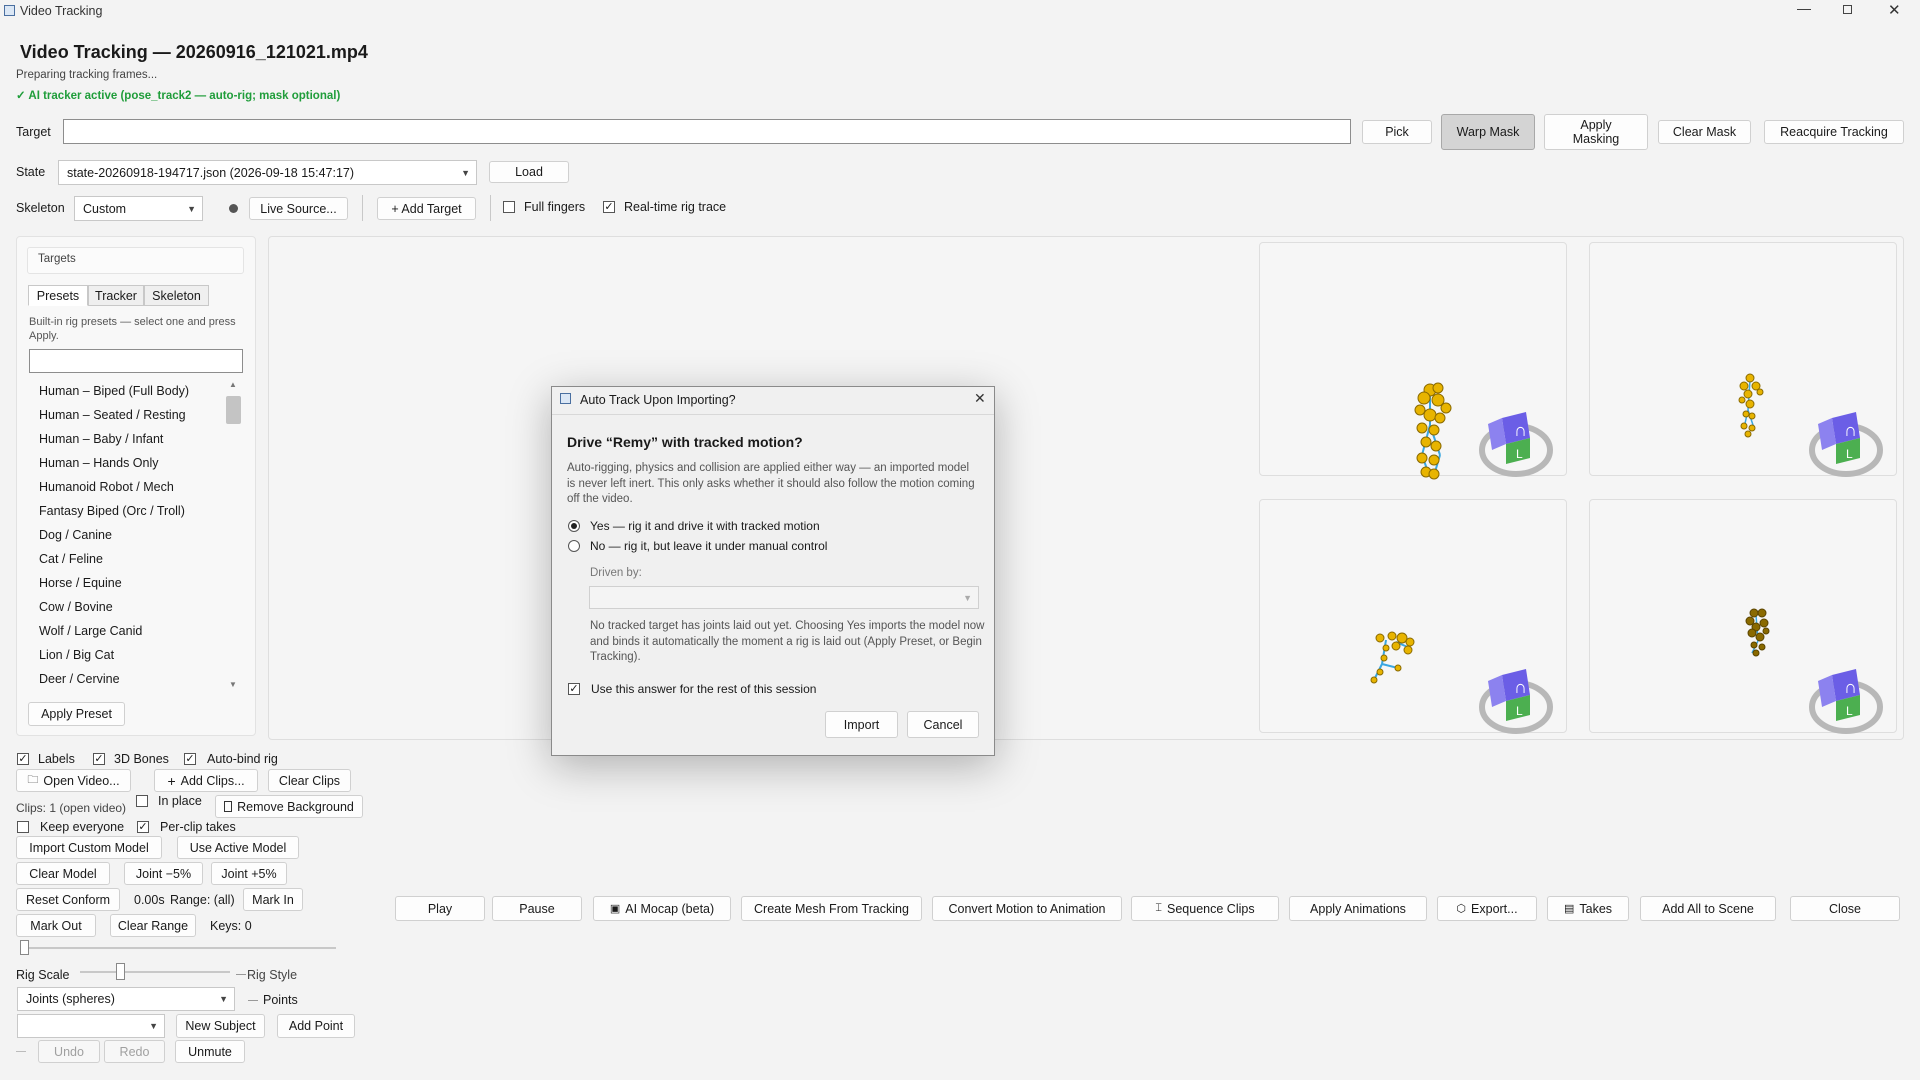 The width and height of the screenshot is (1920, 1080). Describe the element at coordinates (1894, 10) in the screenshot. I see `close-window-icon: ✕` at that location.